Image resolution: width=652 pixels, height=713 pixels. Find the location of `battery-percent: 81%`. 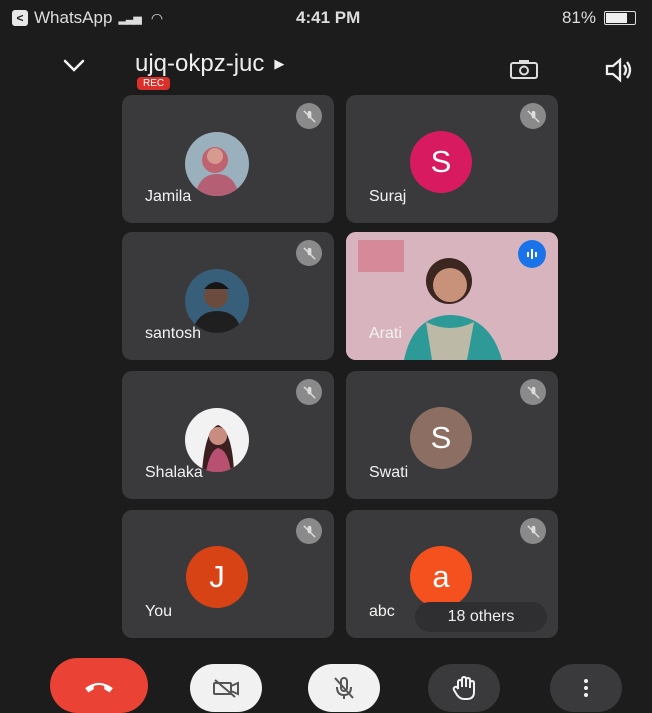

battery-percent: 81% is located at coordinates (578, 17).